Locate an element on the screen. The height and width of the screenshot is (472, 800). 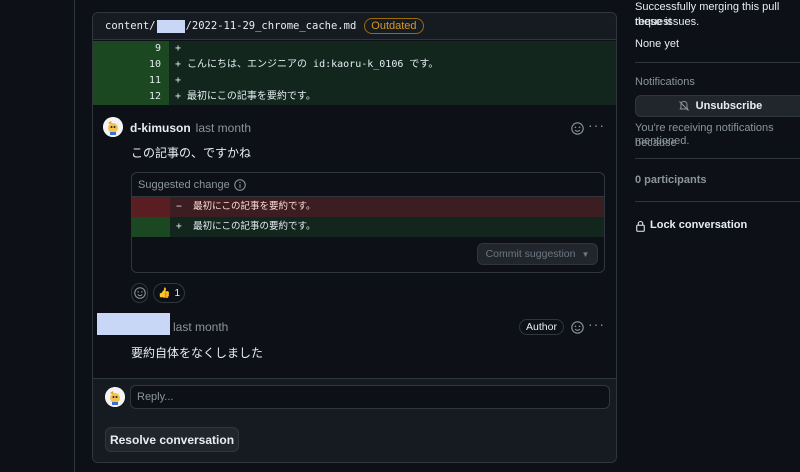
comment-body: 要約自体をなくしました is located at coordinates (197, 353).